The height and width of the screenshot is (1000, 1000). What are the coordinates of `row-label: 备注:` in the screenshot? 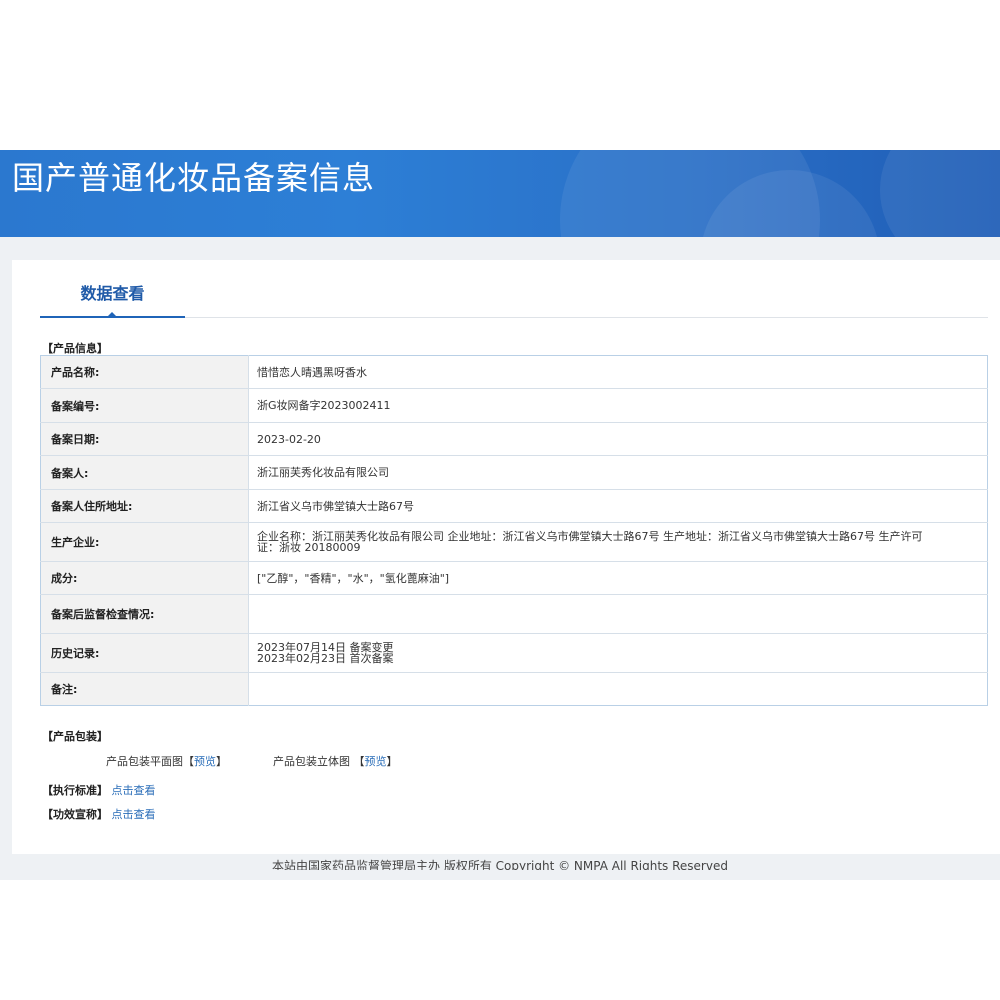 It's located at (144, 689).